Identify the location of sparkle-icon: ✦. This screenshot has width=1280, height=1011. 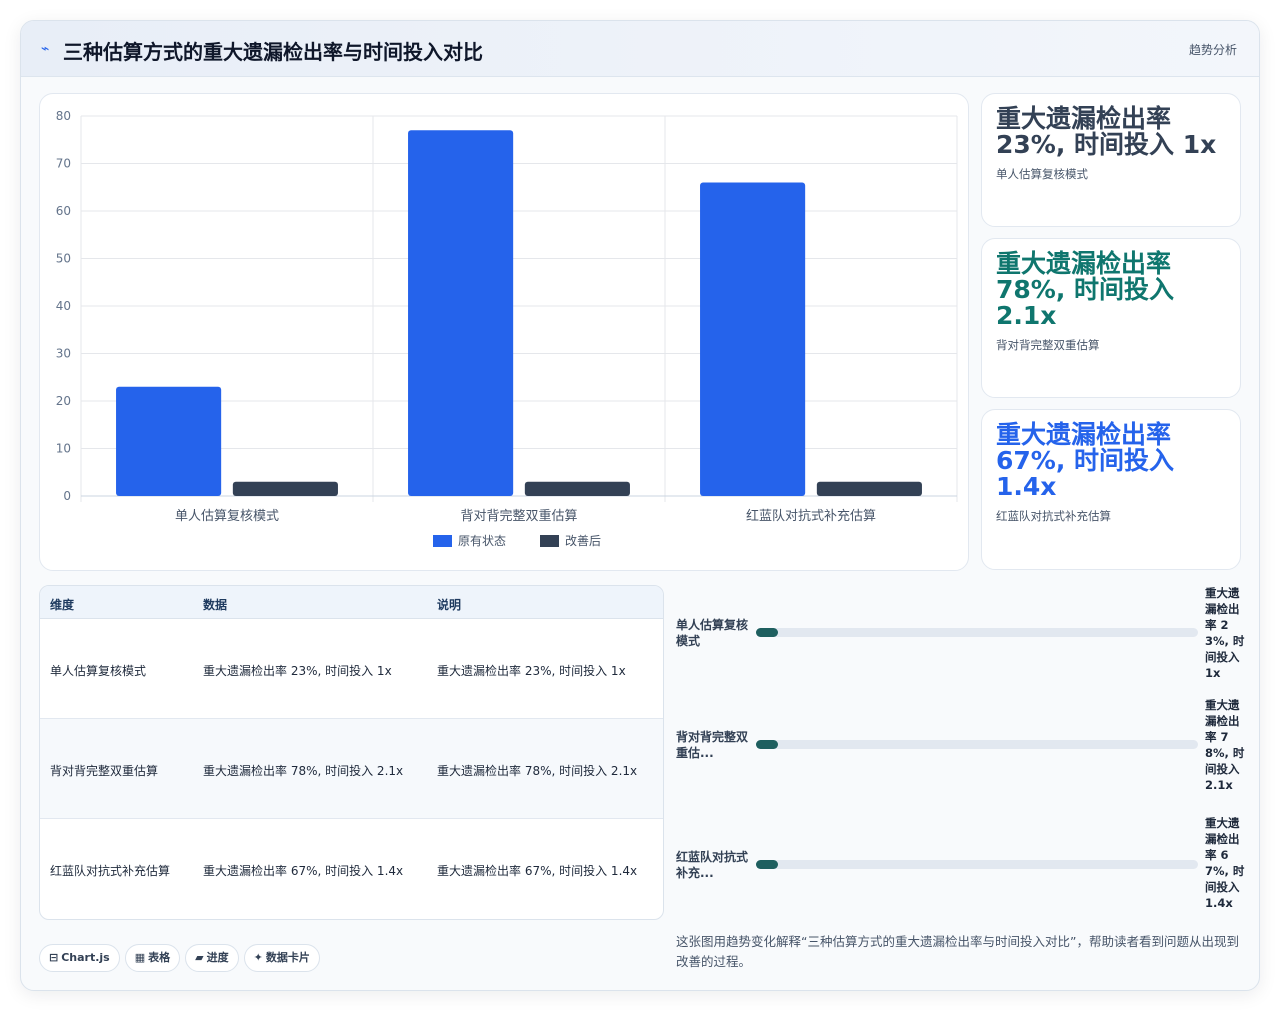
(258, 957).